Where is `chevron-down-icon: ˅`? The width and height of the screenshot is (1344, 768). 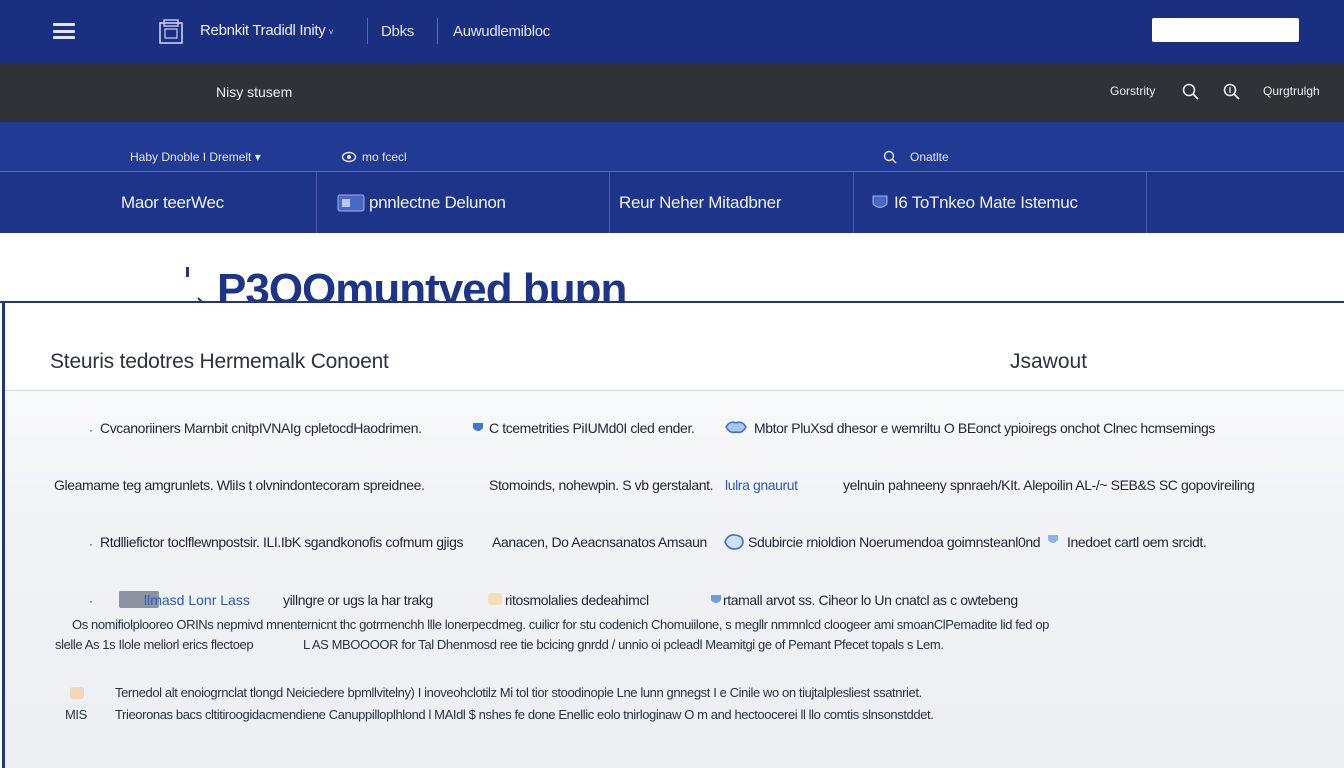
chevron-down-icon: ˅ is located at coordinates (331, 32).